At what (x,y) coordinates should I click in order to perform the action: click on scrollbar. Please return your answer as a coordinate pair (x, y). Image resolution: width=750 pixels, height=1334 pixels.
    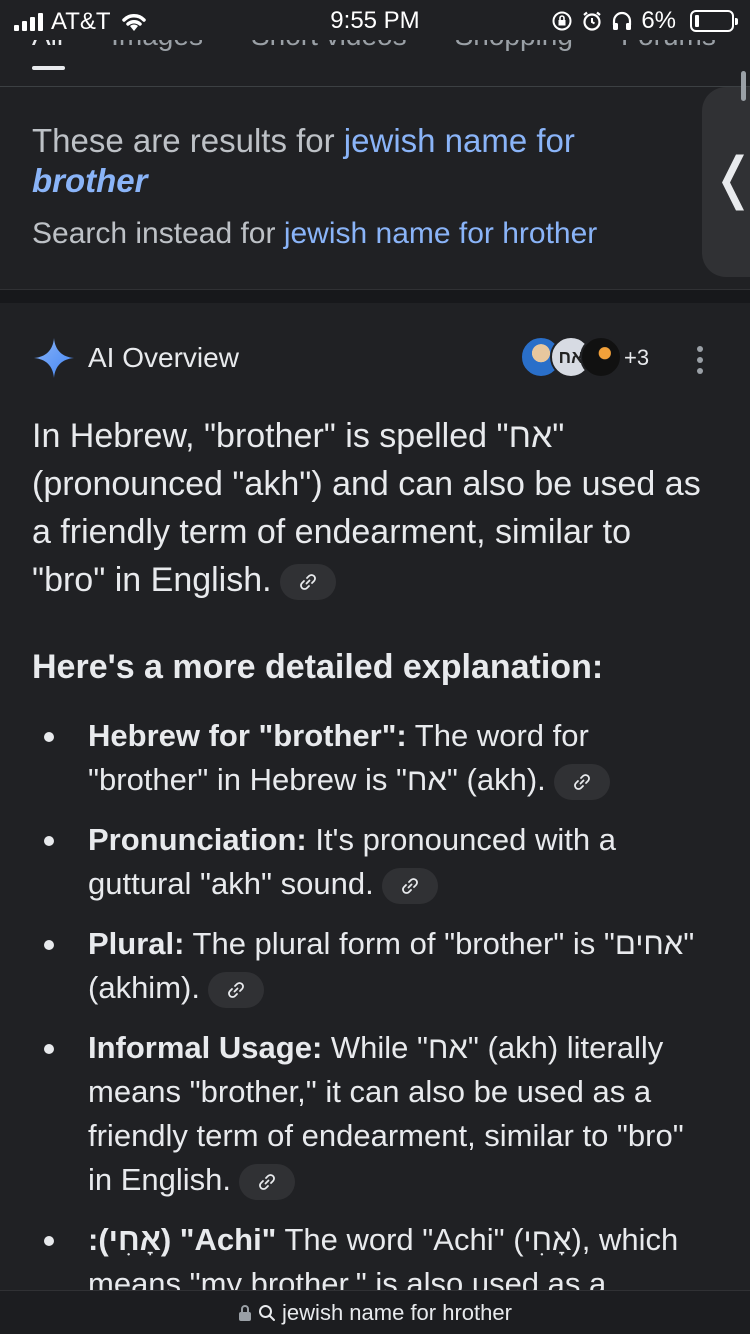
    Looking at the image, I should click on (743, 86).